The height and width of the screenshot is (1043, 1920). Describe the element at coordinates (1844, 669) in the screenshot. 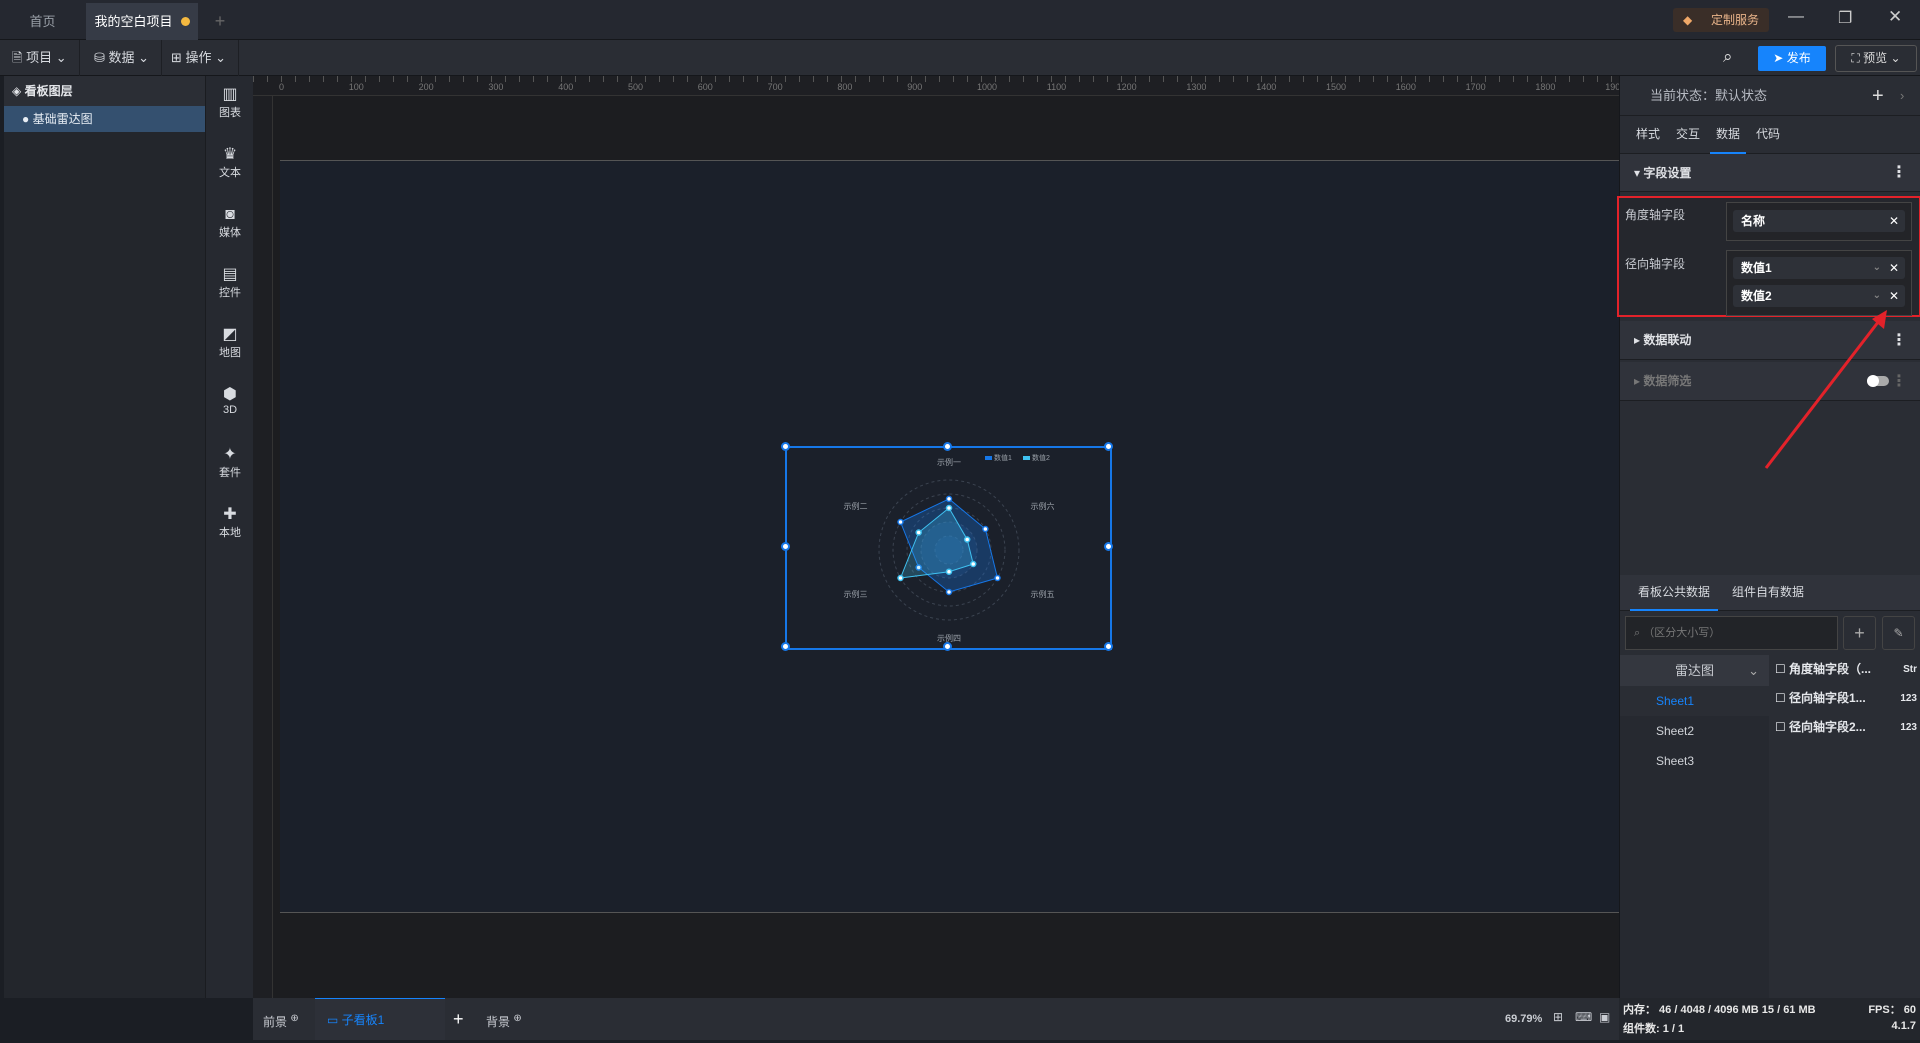

I see `column-item: ☐ 角度轴字段（... Str` at that location.